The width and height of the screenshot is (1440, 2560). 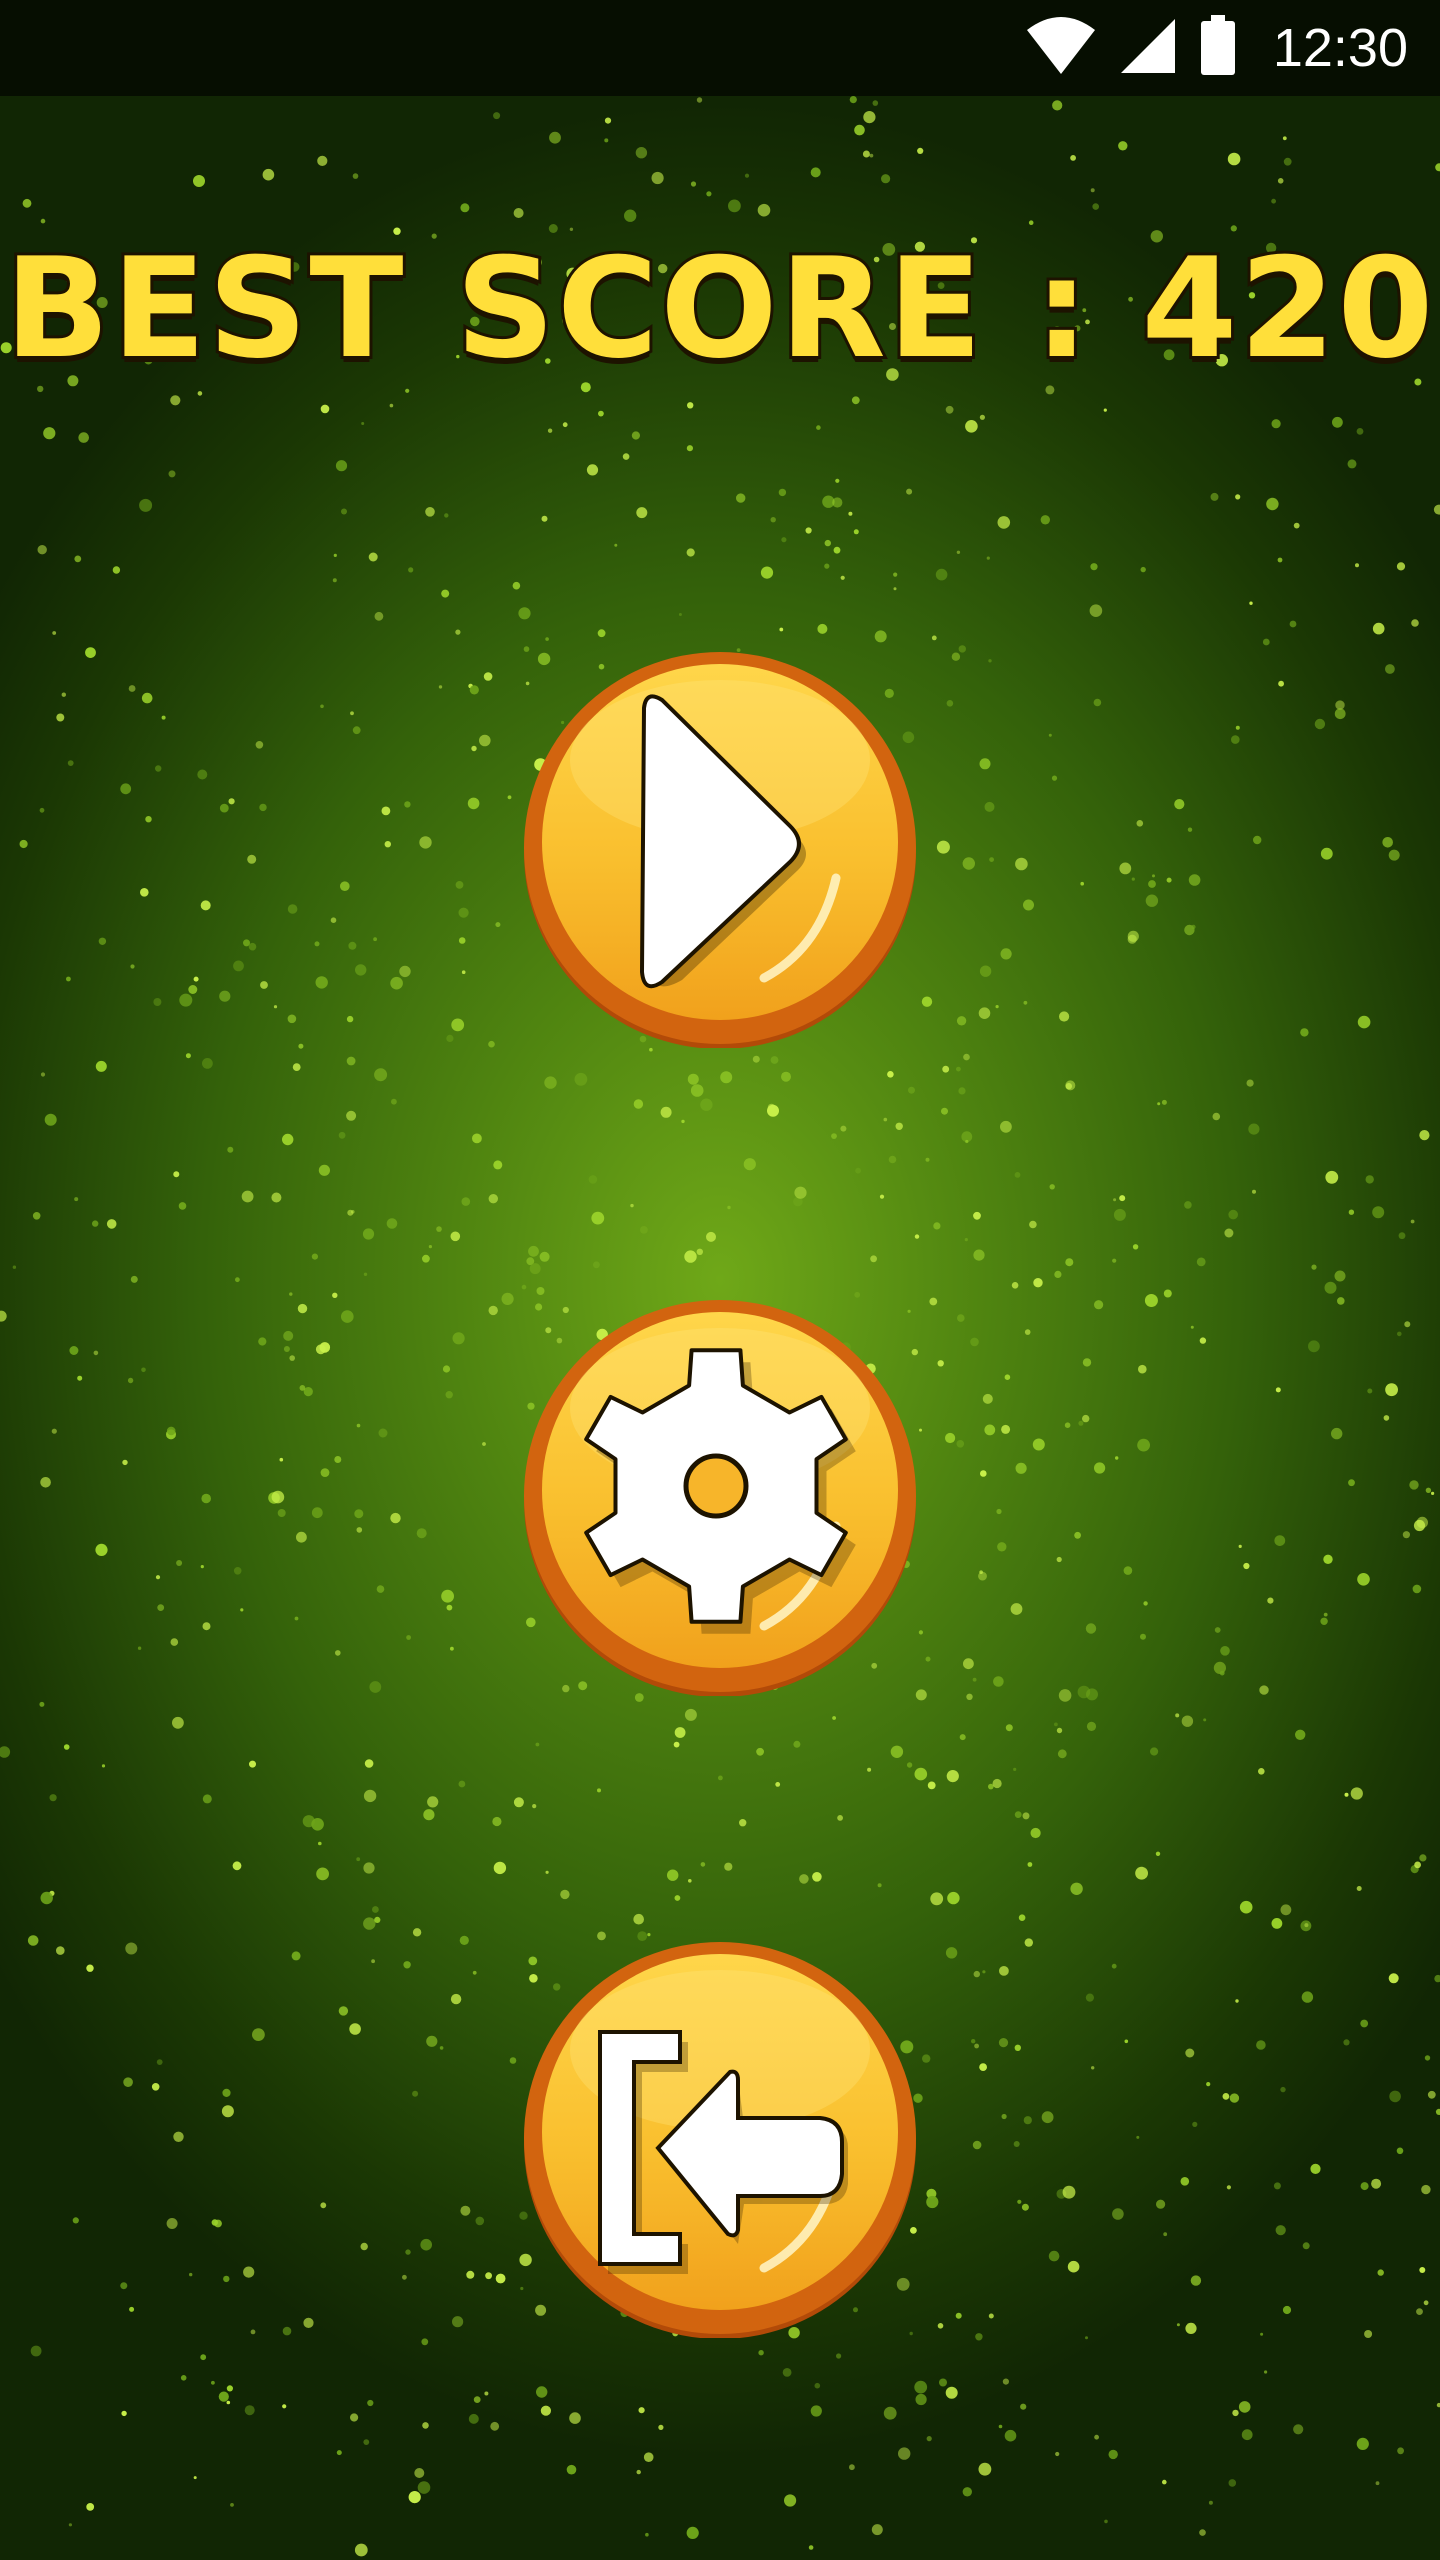 I want to click on play-button, so click(x=720, y=848).